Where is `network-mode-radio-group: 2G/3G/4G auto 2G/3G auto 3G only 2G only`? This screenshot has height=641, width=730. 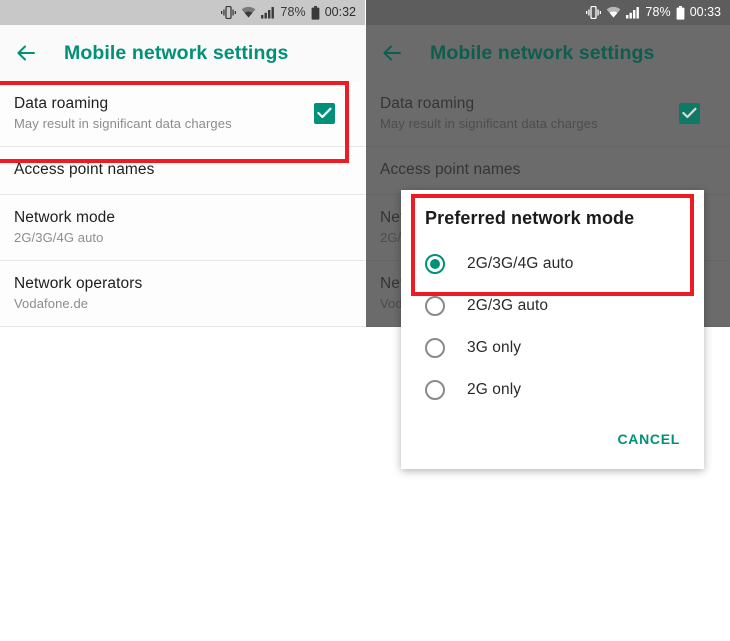
network-mode-radio-group: 2G/3G/4G auto 2G/3G auto 3G only 2G only is located at coordinates (552, 330).